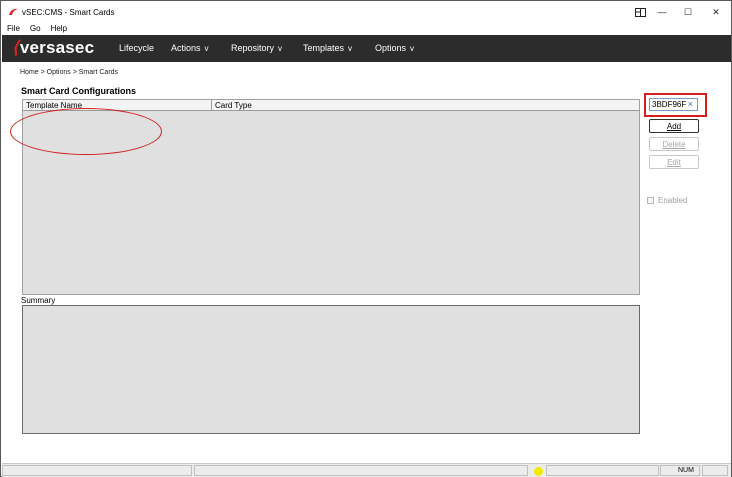  What do you see at coordinates (59, 28) in the screenshot?
I see `menu-help: Help` at bounding box center [59, 28].